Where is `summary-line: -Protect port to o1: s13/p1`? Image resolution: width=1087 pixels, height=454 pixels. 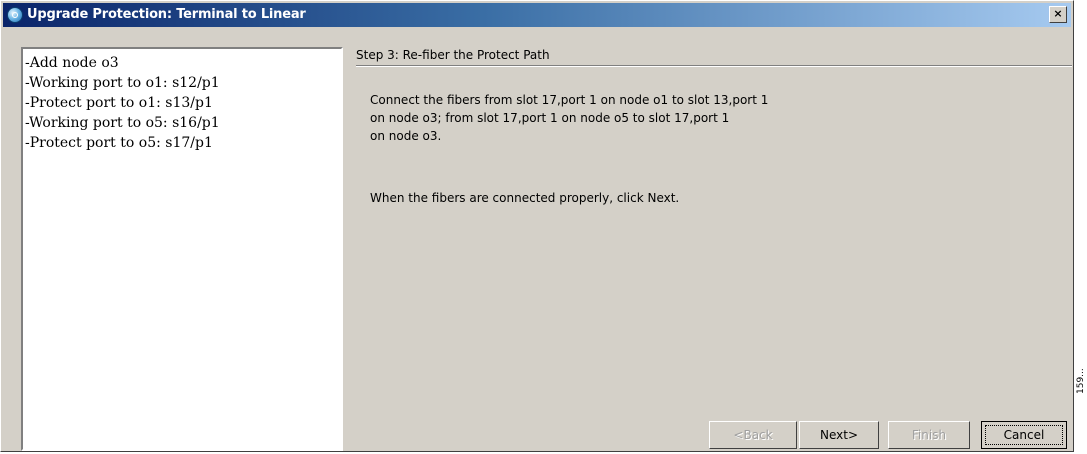
summary-line: -Protect port to o1: s13/p1 is located at coordinates (119, 103).